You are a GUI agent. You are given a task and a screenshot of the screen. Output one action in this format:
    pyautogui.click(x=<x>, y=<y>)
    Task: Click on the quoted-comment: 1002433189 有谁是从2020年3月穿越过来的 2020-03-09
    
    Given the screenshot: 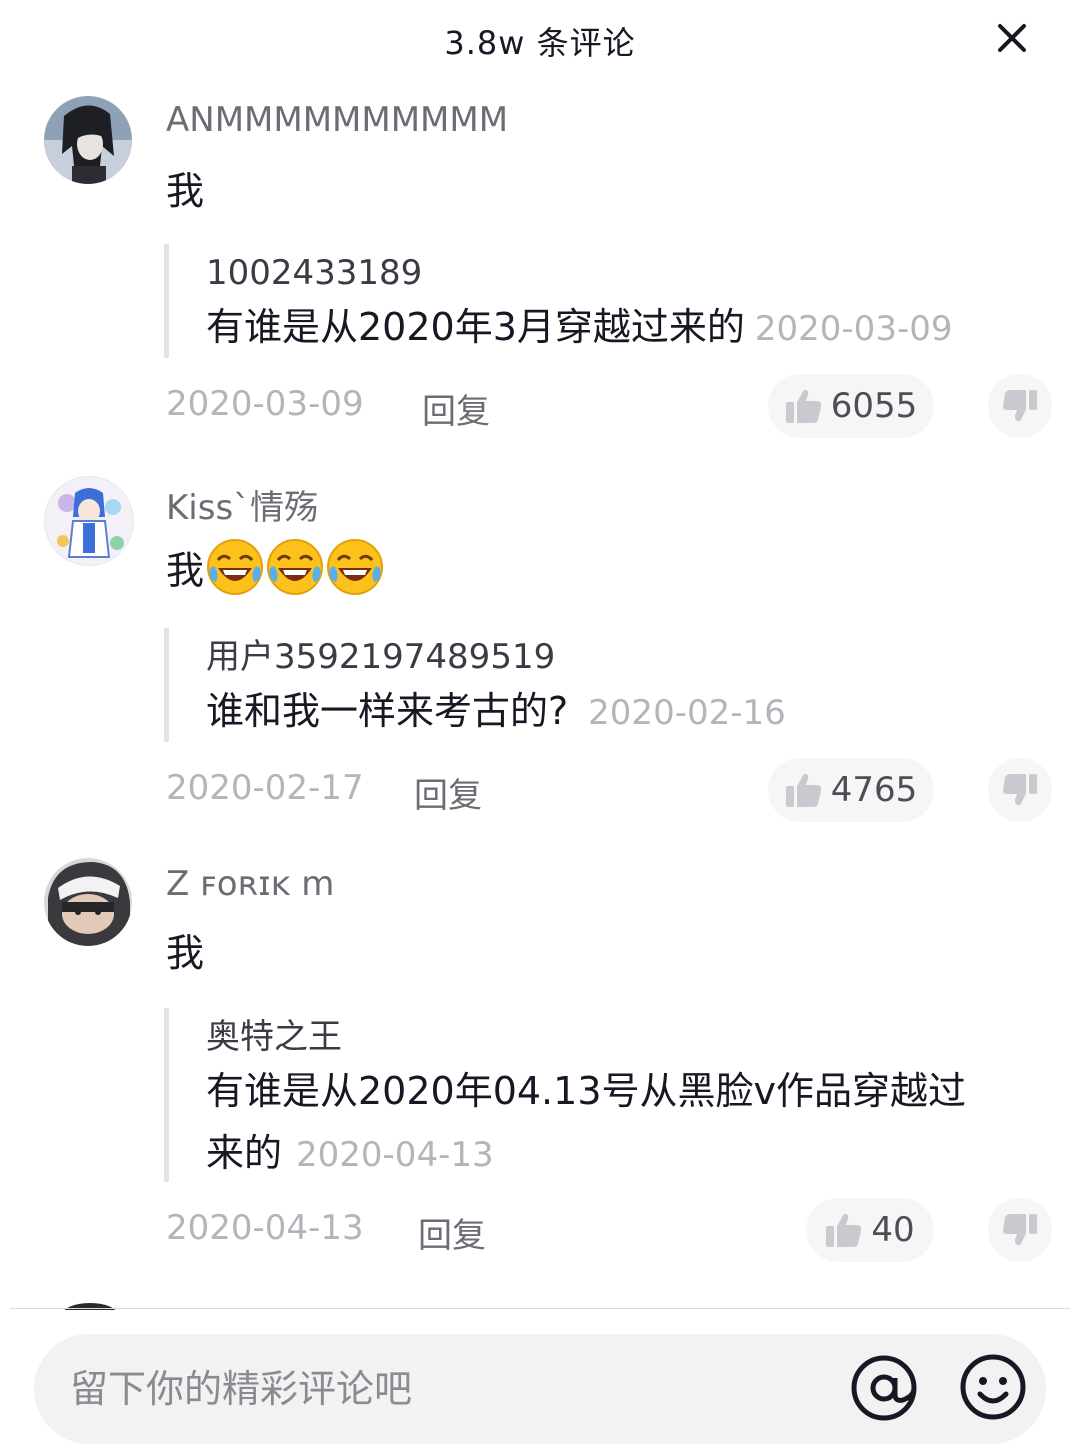 What is the action you would take?
    pyautogui.click(x=594, y=301)
    